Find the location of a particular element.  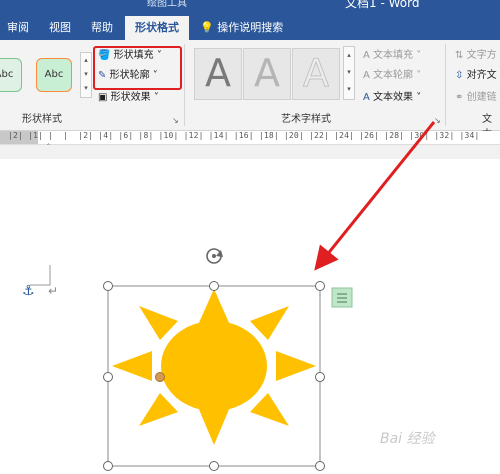

adjust-handle is located at coordinates (160, 377).